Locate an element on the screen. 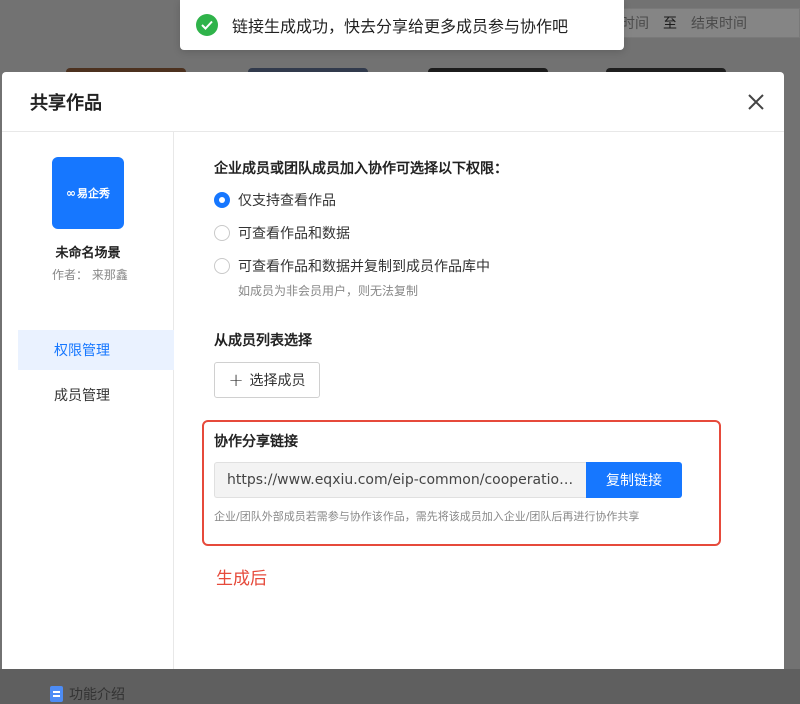 Image resolution: width=800 pixels, height=704 pixels. share-link-title: 协作分享链接 is located at coordinates (256, 442).